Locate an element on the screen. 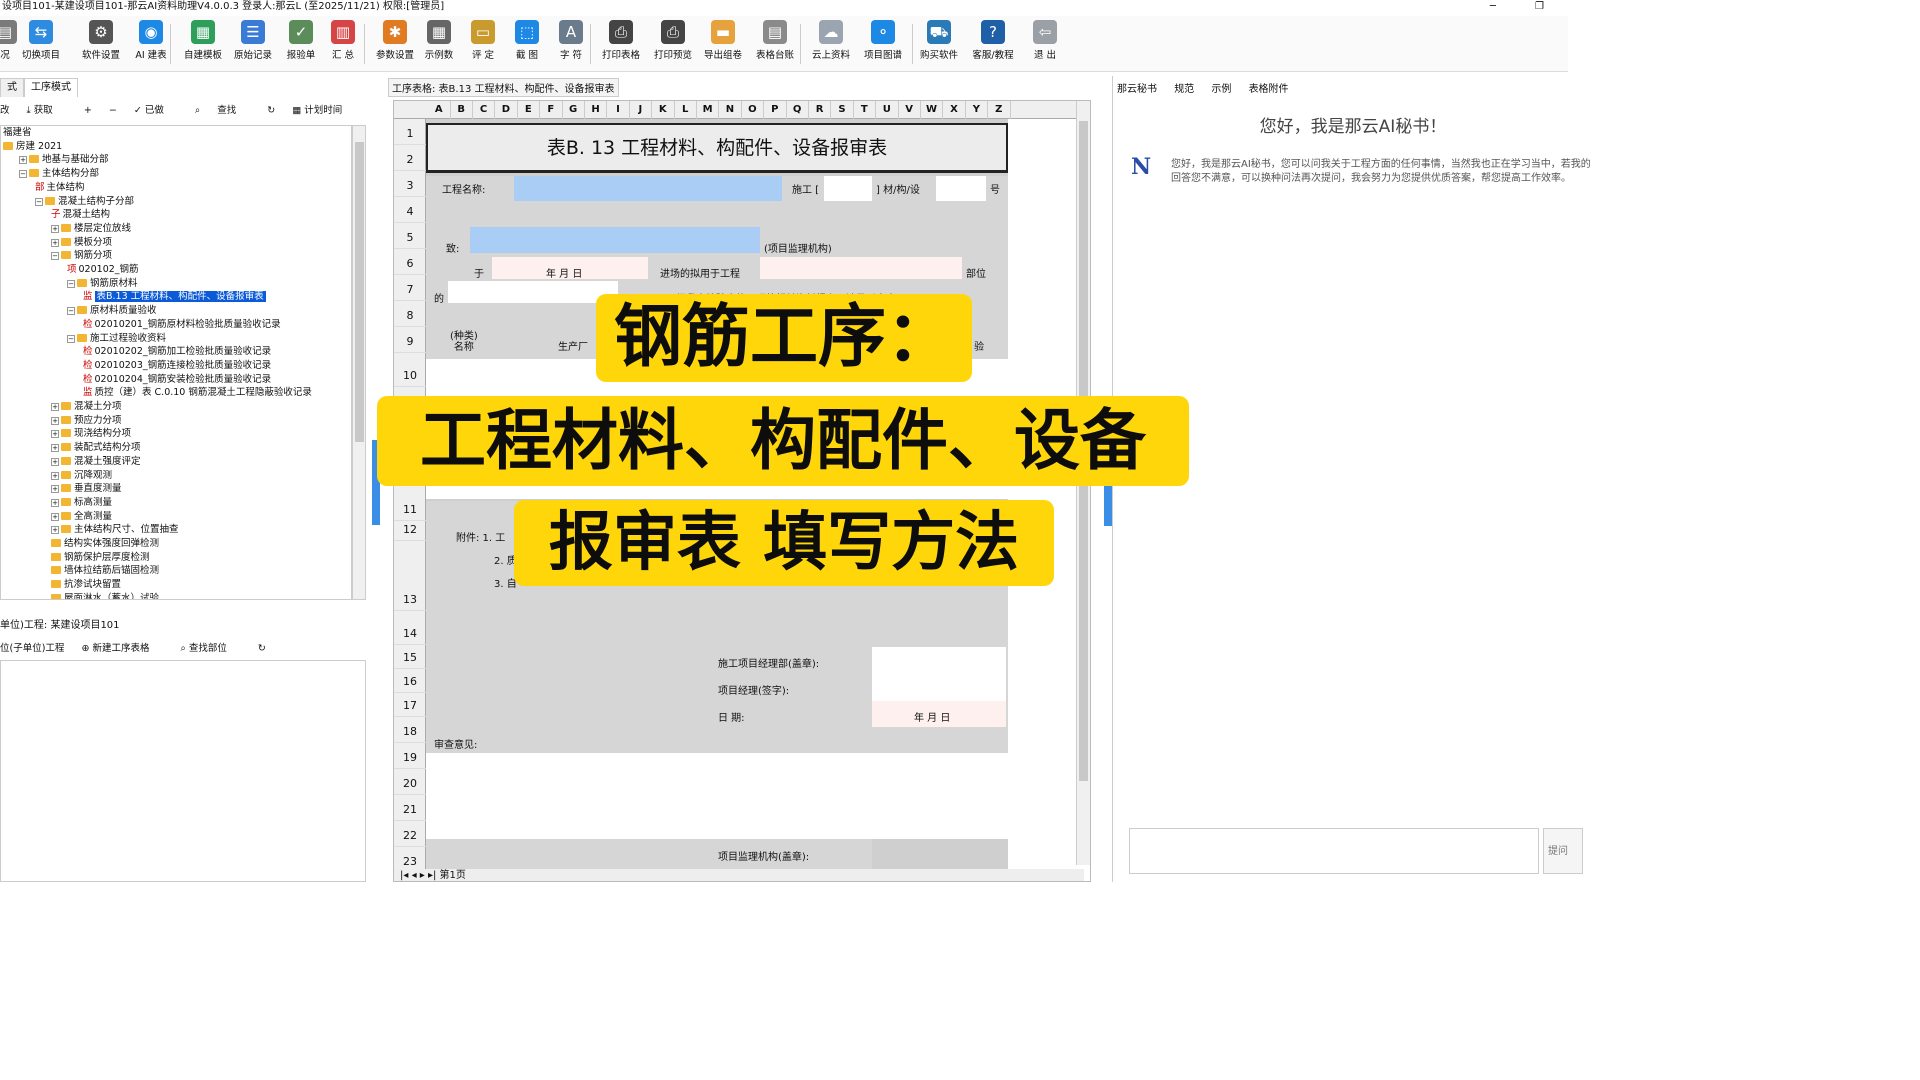  location-input is located at coordinates (861, 268).